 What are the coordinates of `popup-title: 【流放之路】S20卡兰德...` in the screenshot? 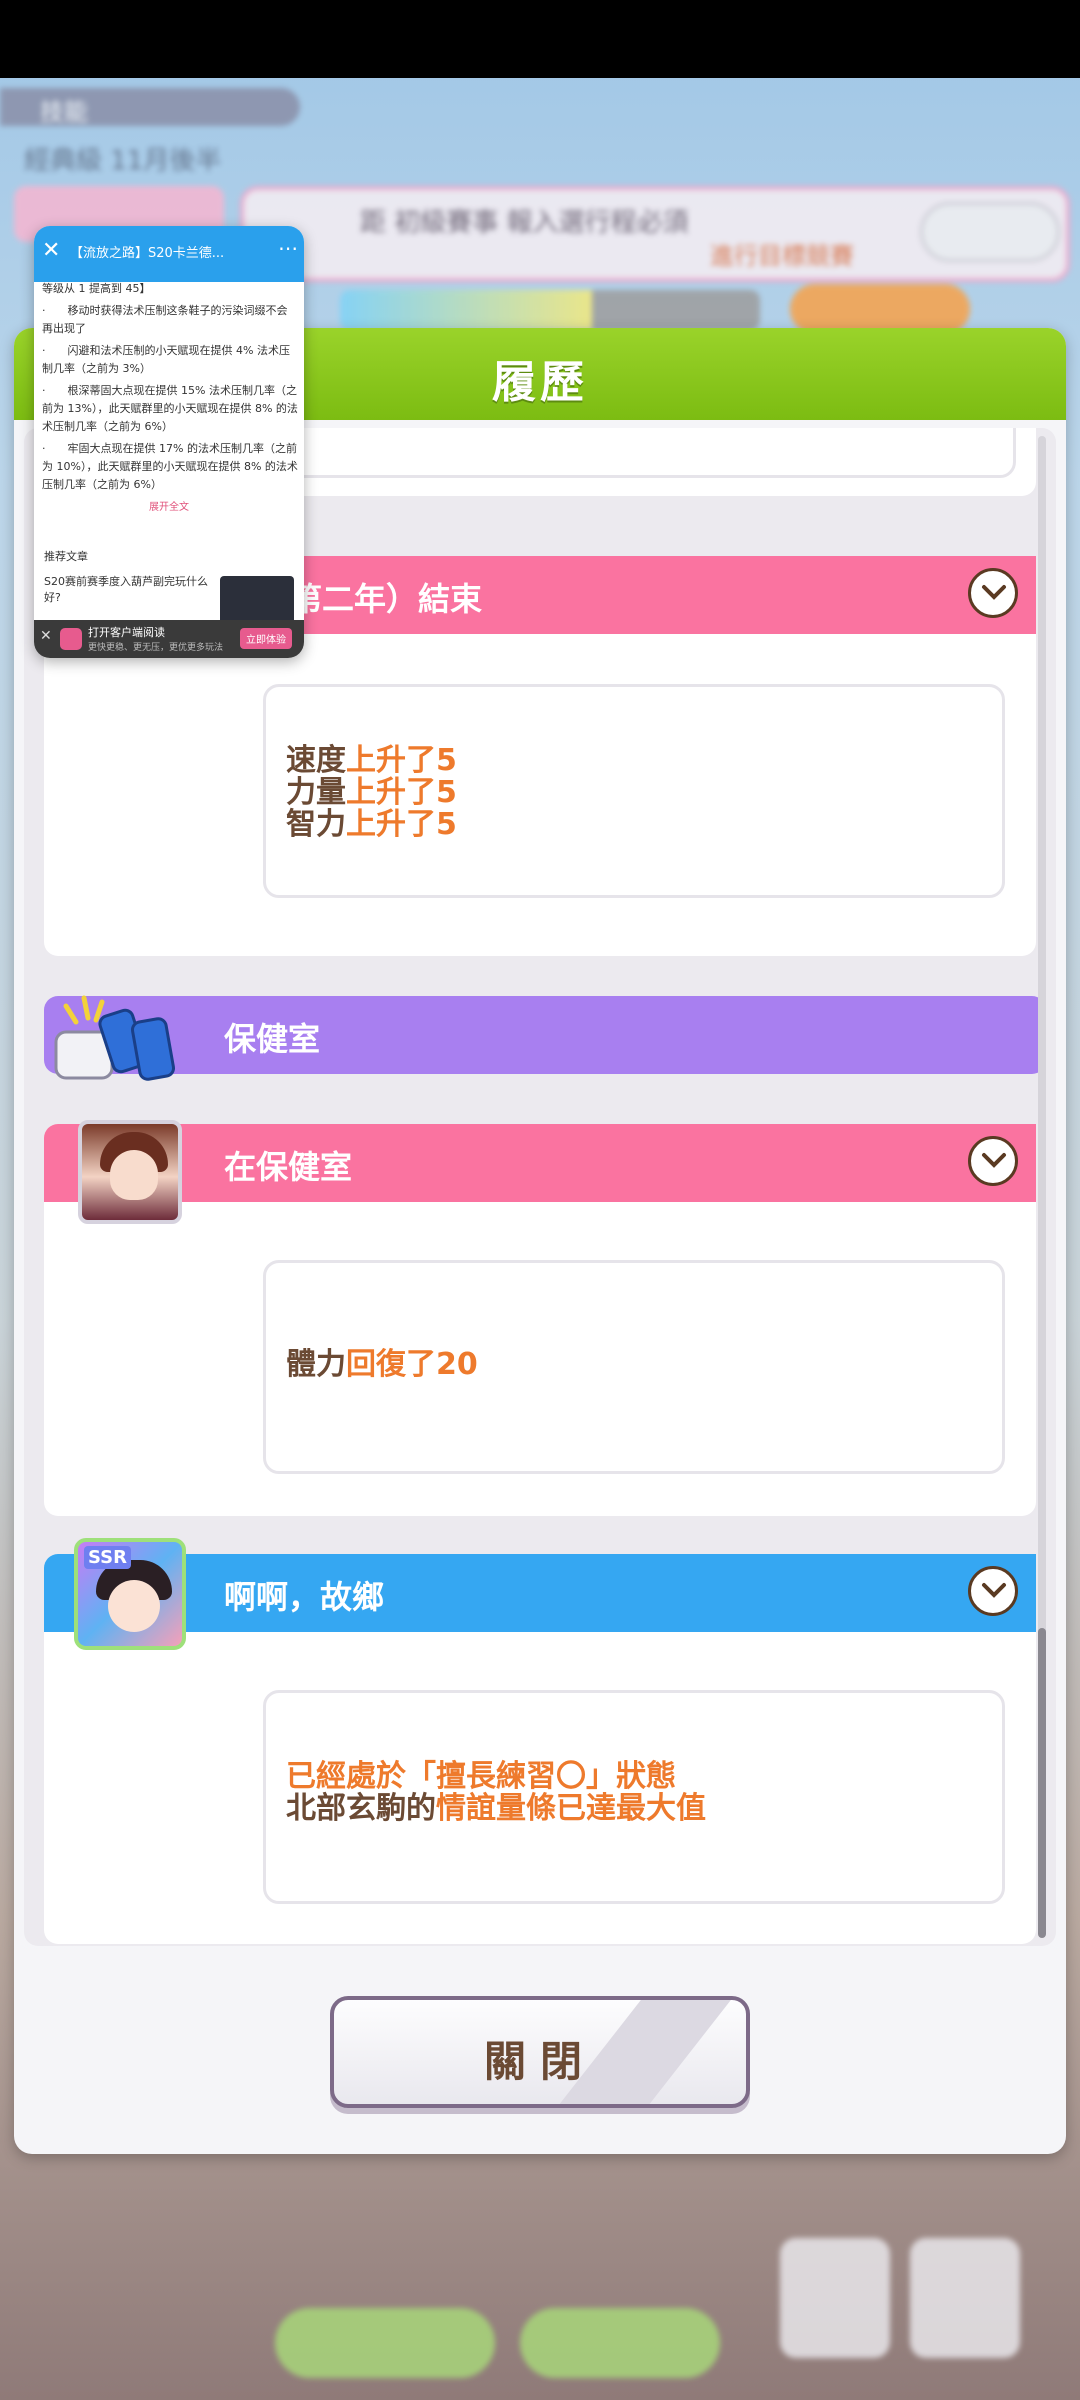 It's located at (147, 253).